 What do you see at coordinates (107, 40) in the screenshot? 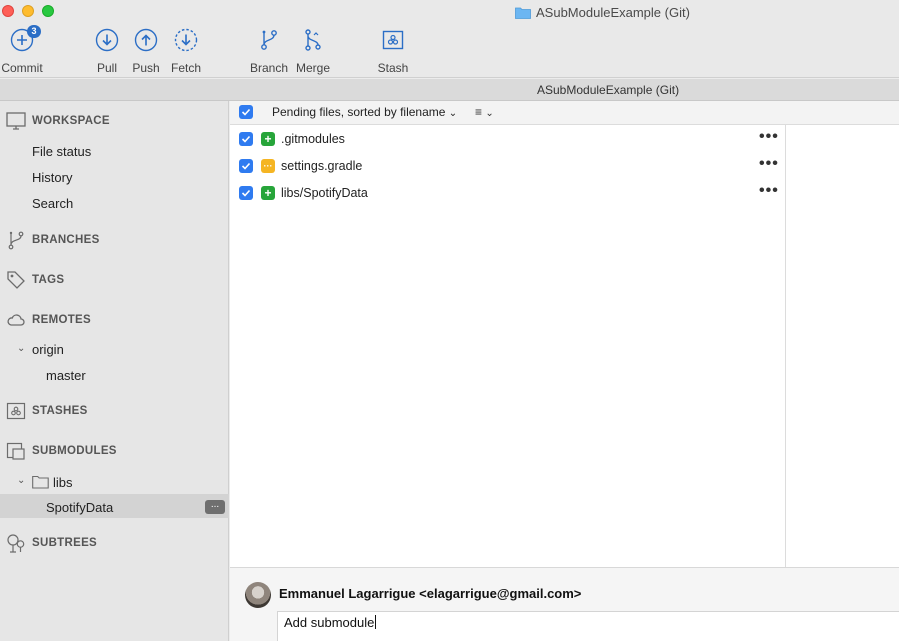
I see `pull-icon` at bounding box center [107, 40].